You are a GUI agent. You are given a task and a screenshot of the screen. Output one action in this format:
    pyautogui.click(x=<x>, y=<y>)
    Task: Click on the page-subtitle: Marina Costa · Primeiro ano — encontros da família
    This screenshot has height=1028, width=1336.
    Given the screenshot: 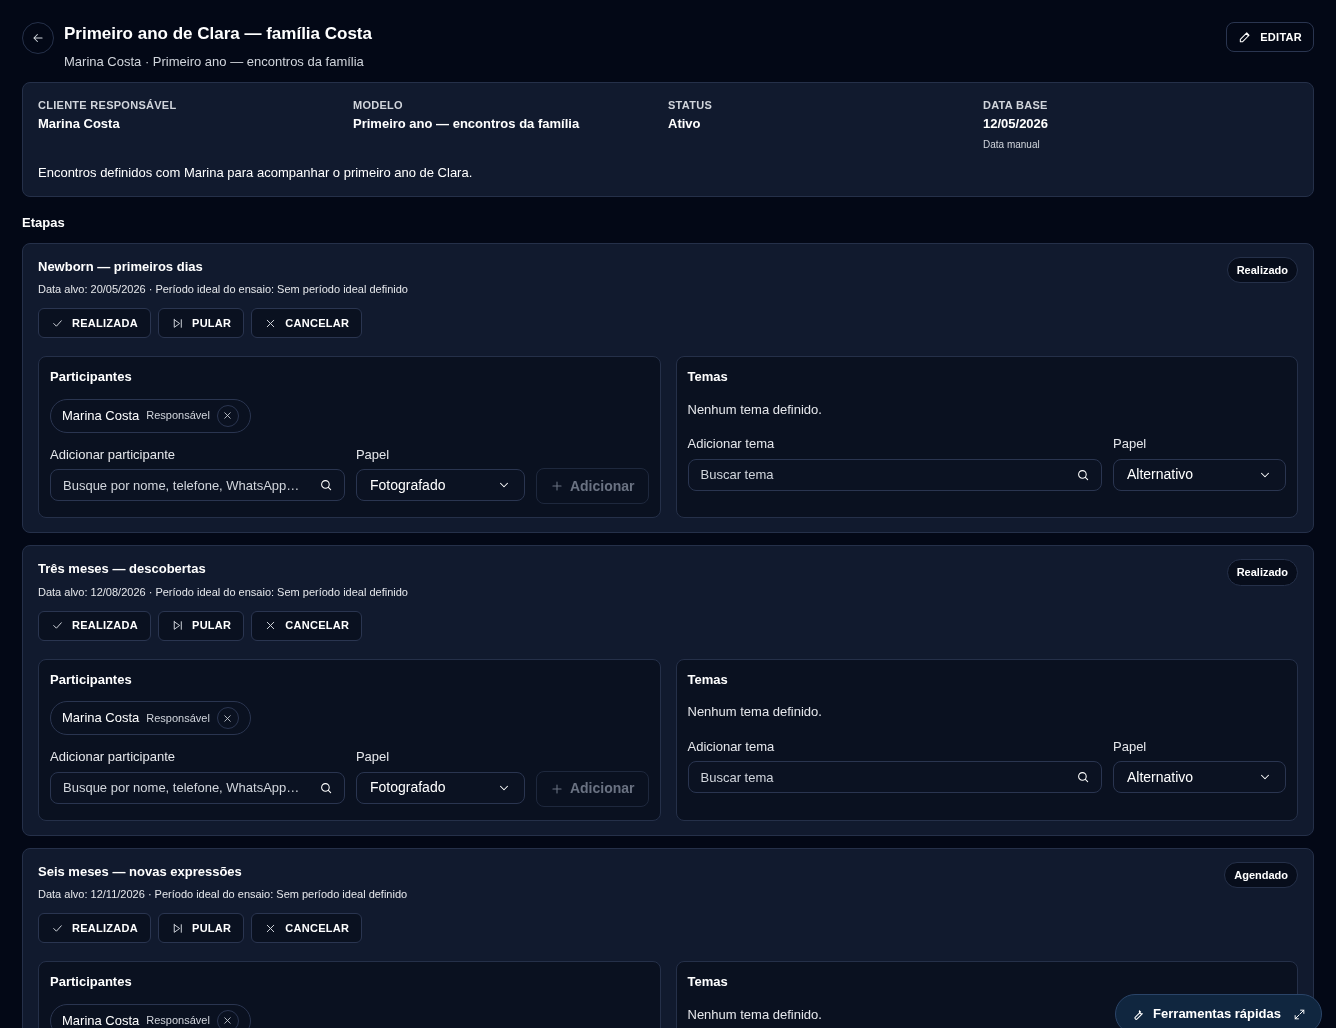 What is the action you would take?
    pyautogui.click(x=214, y=62)
    